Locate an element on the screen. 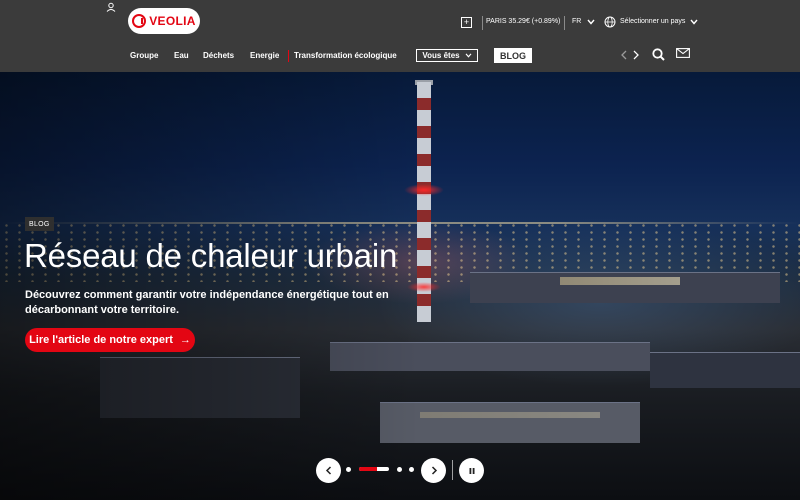 This screenshot has width=800, height=500. language-label: FR is located at coordinates (577, 21).